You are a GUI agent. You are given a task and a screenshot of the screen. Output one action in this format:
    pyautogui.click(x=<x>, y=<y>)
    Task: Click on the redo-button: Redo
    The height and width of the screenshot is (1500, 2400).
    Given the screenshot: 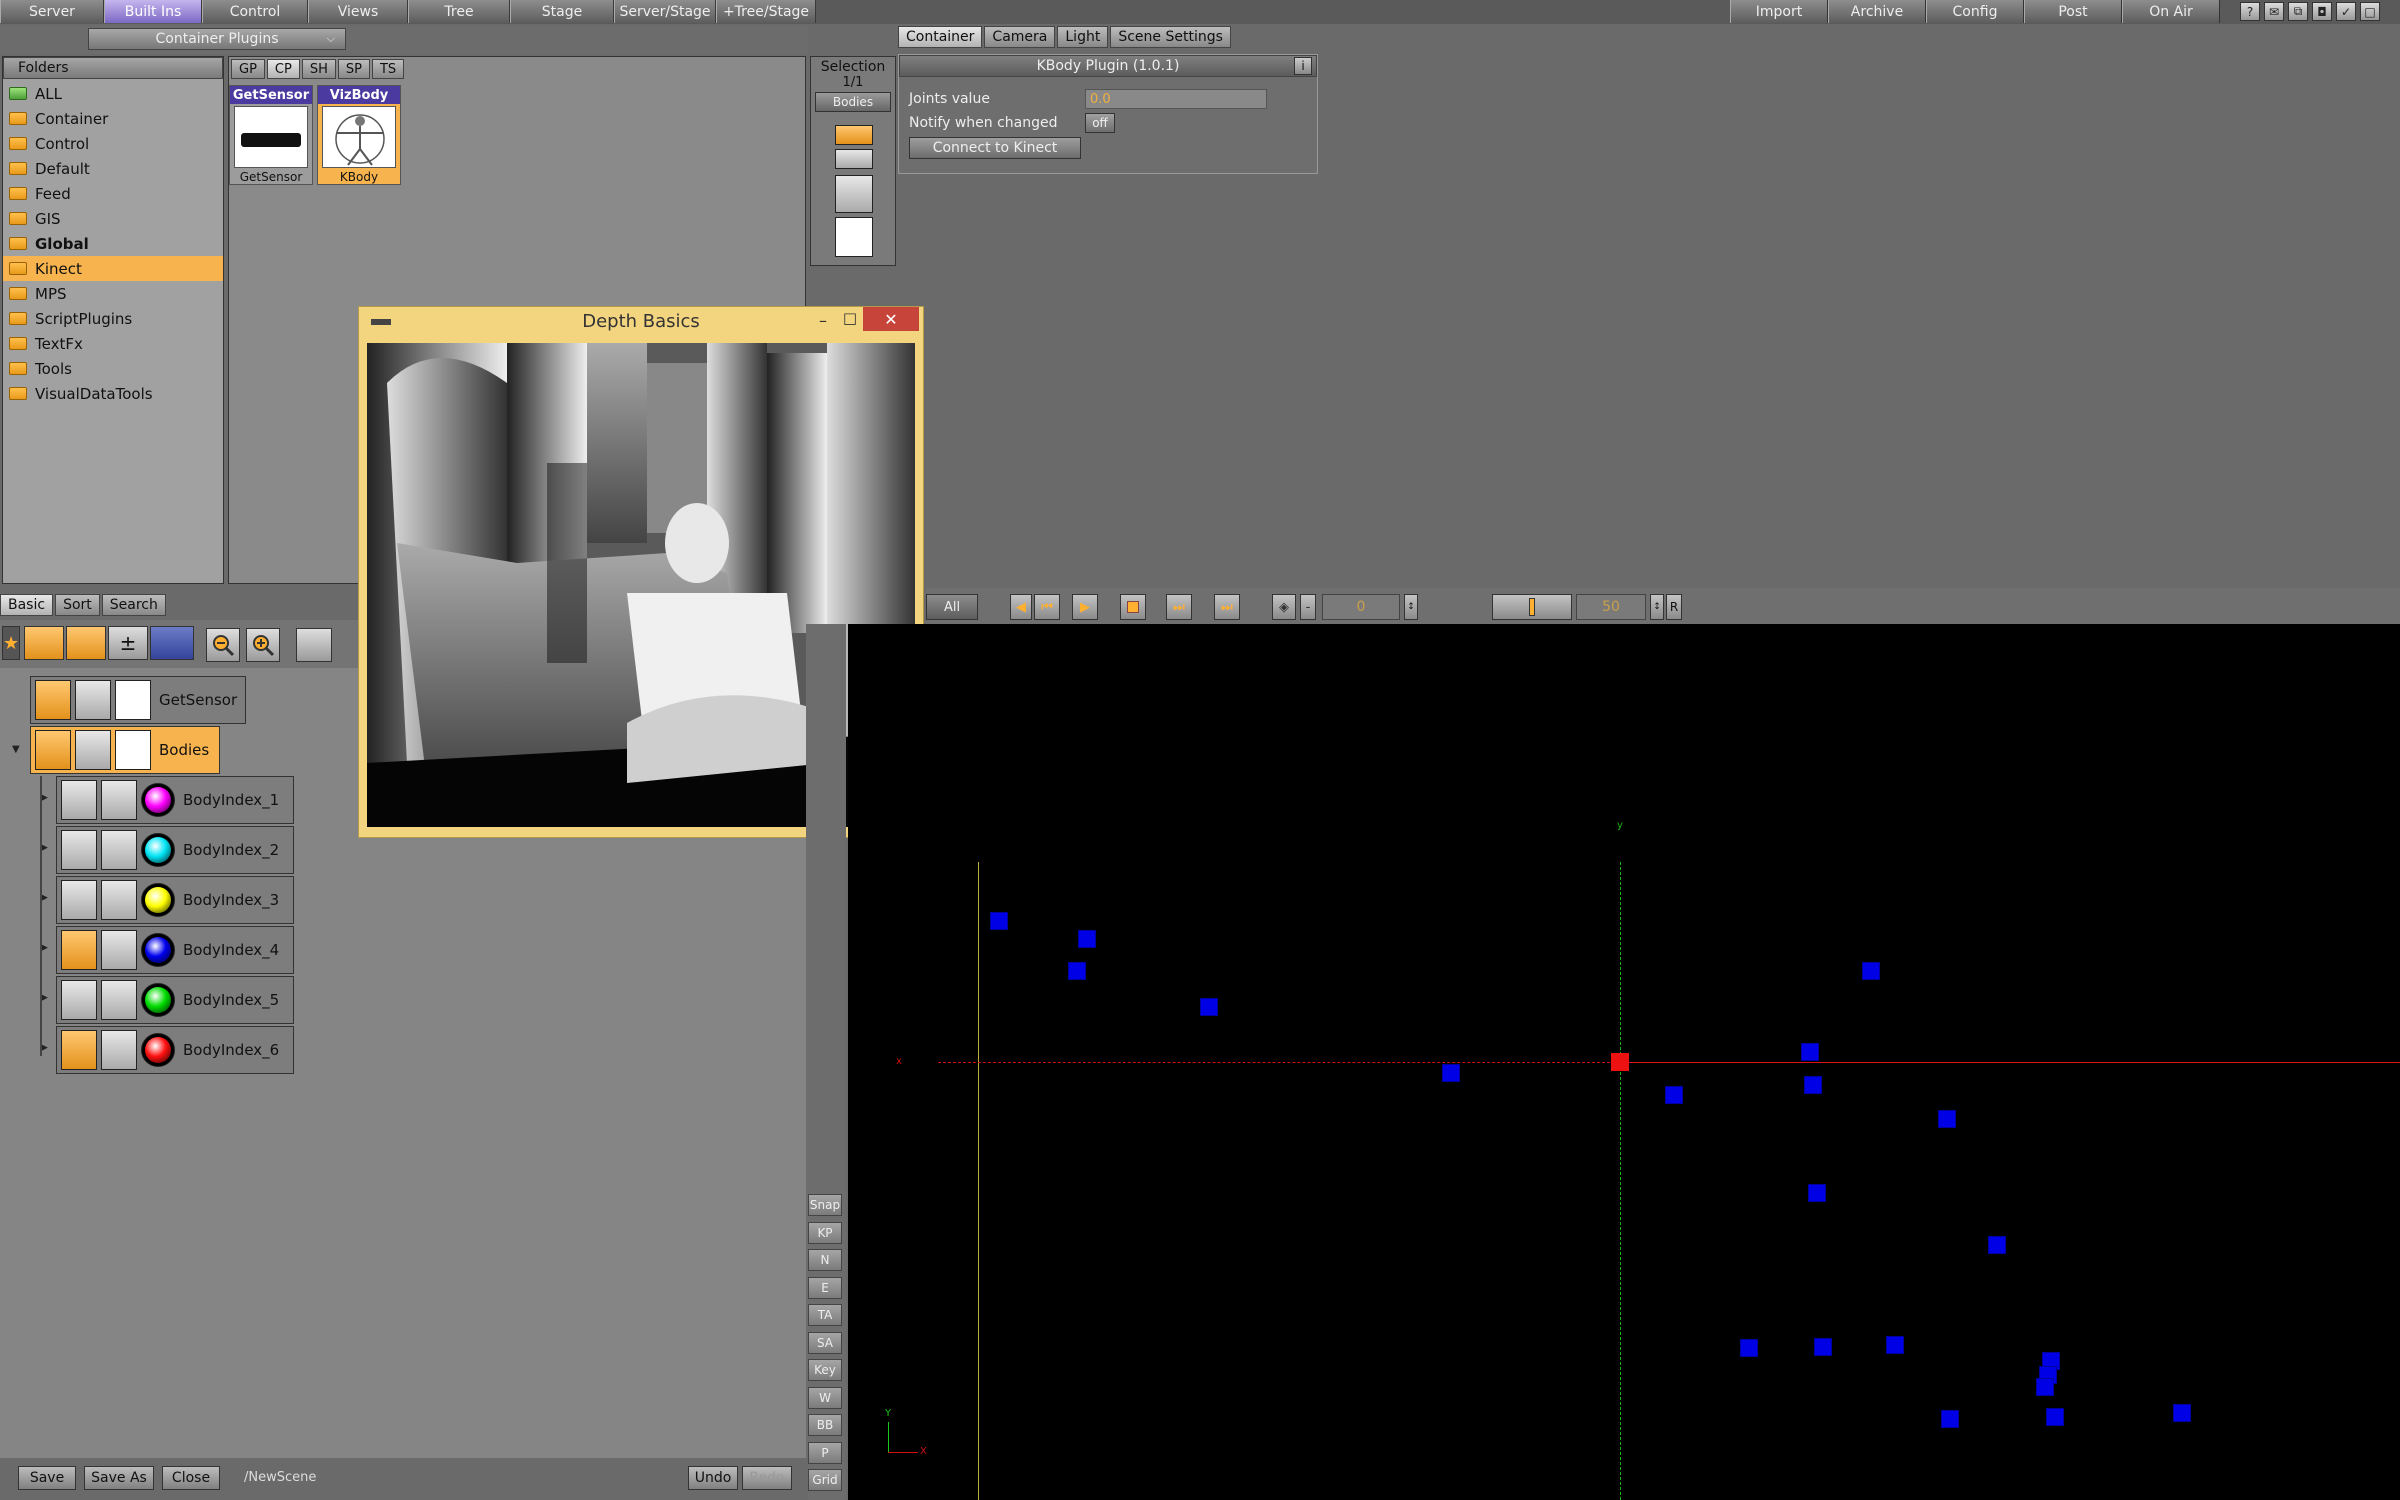 What is the action you would take?
    pyautogui.click(x=767, y=1478)
    